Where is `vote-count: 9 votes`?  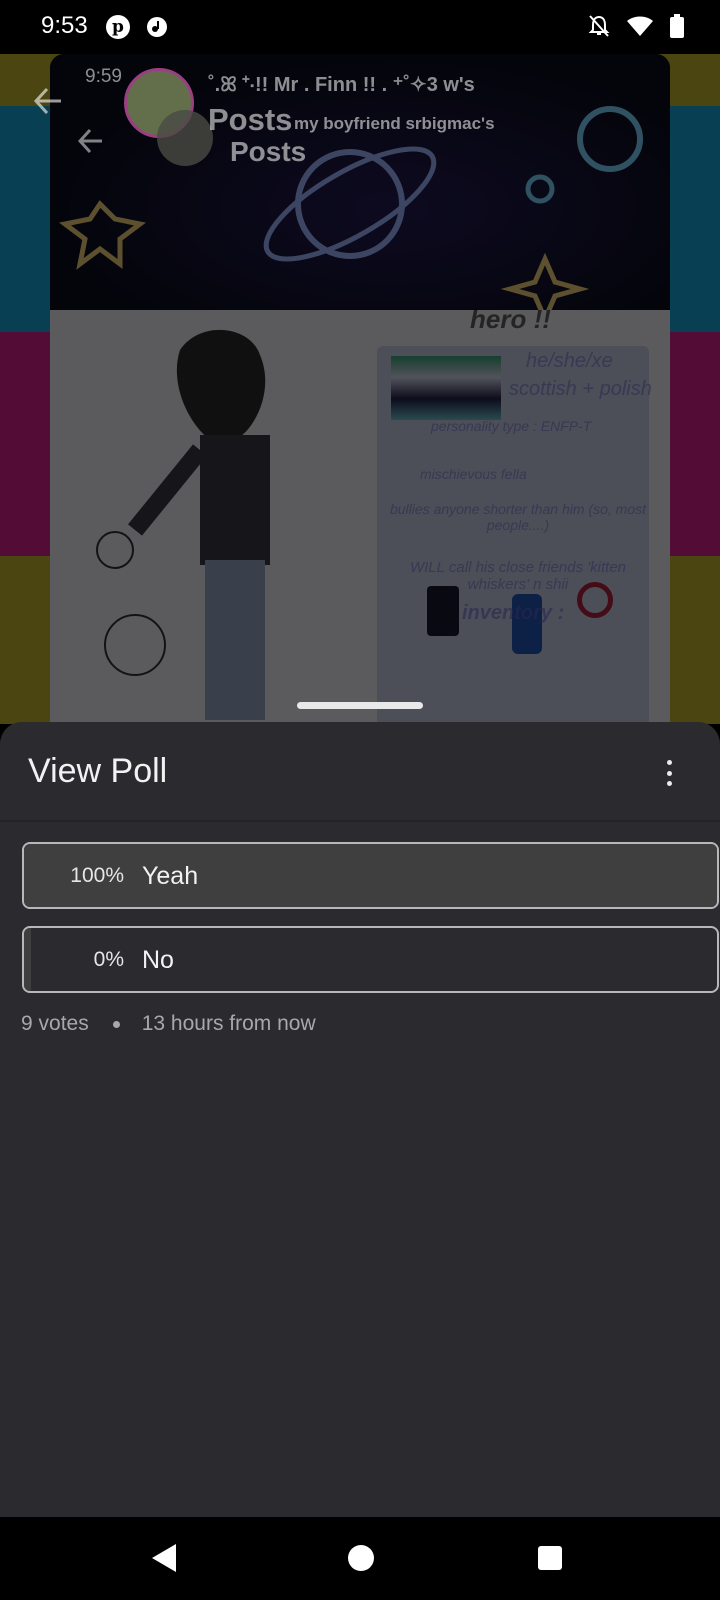
vote-count: 9 votes is located at coordinates (55, 1023).